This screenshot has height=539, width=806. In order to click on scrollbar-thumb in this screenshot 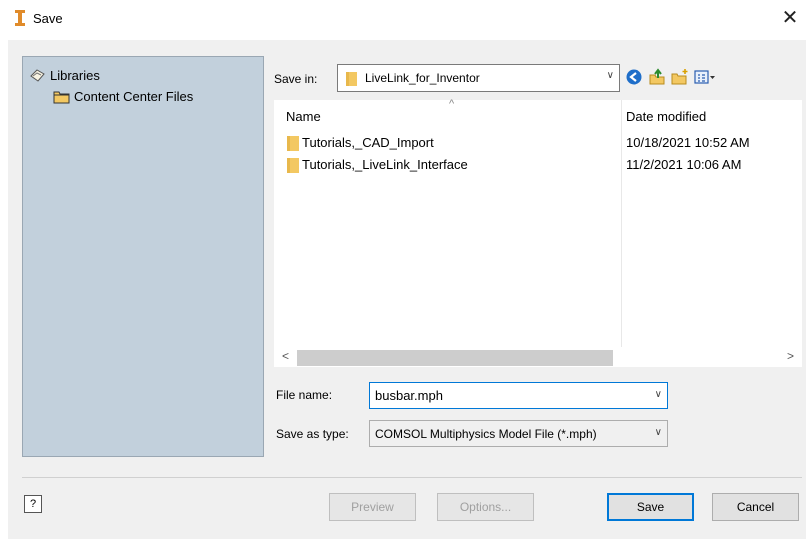, I will do `click(455, 358)`.